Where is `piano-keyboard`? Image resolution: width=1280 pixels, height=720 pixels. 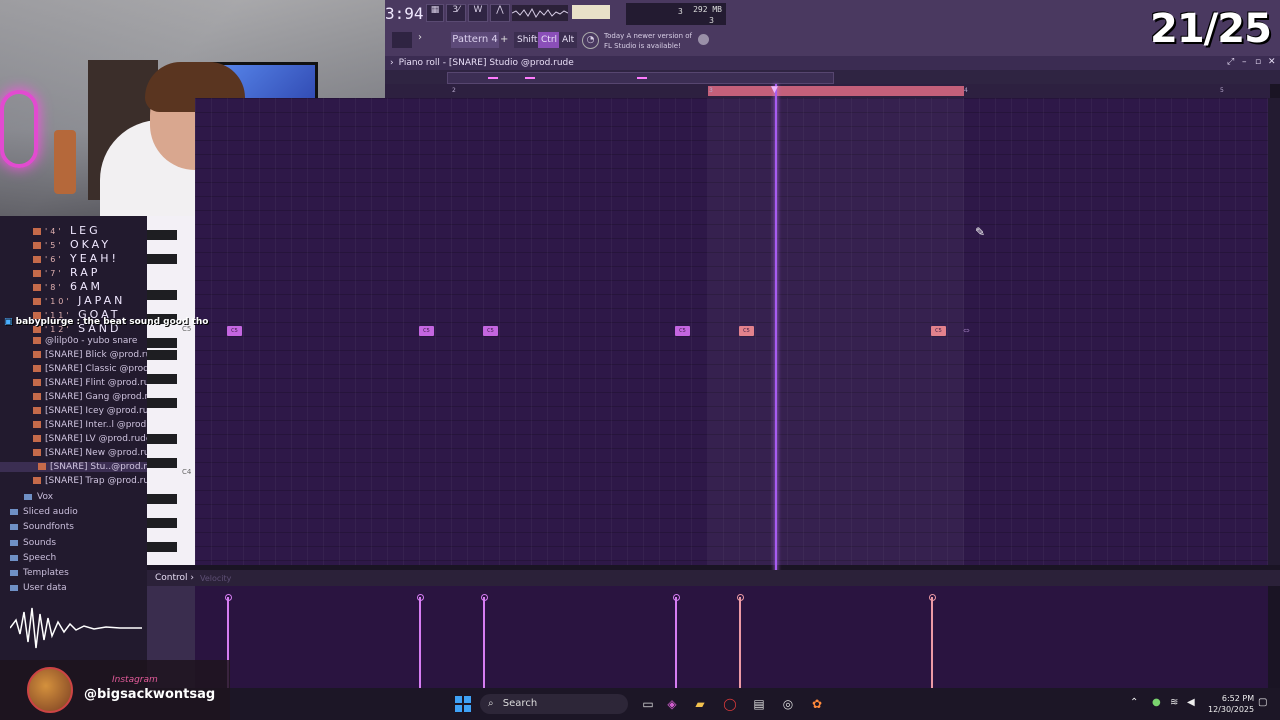 piano-keyboard is located at coordinates (171, 390).